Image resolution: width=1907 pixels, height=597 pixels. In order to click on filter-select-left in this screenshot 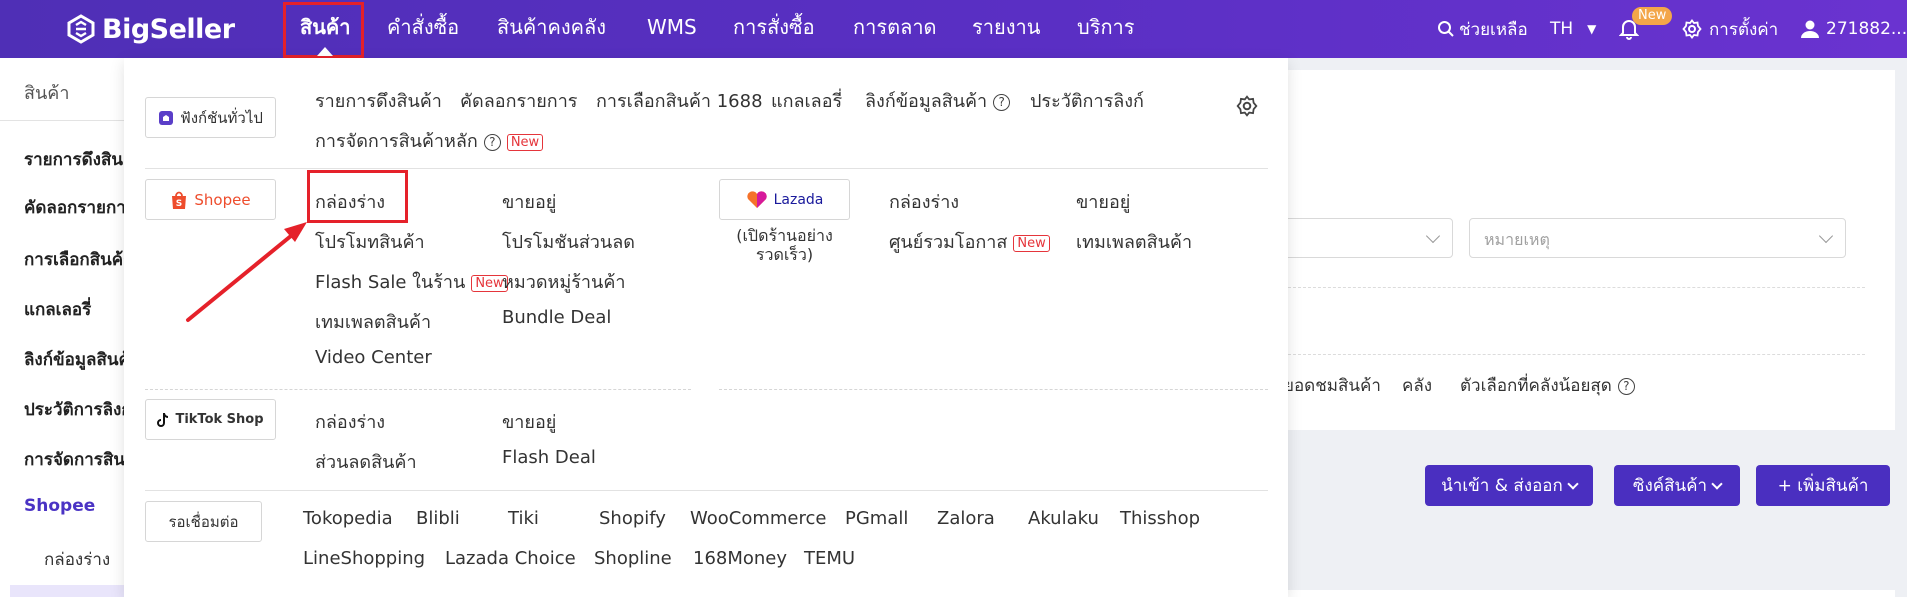, I will do `click(1365, 238)`.